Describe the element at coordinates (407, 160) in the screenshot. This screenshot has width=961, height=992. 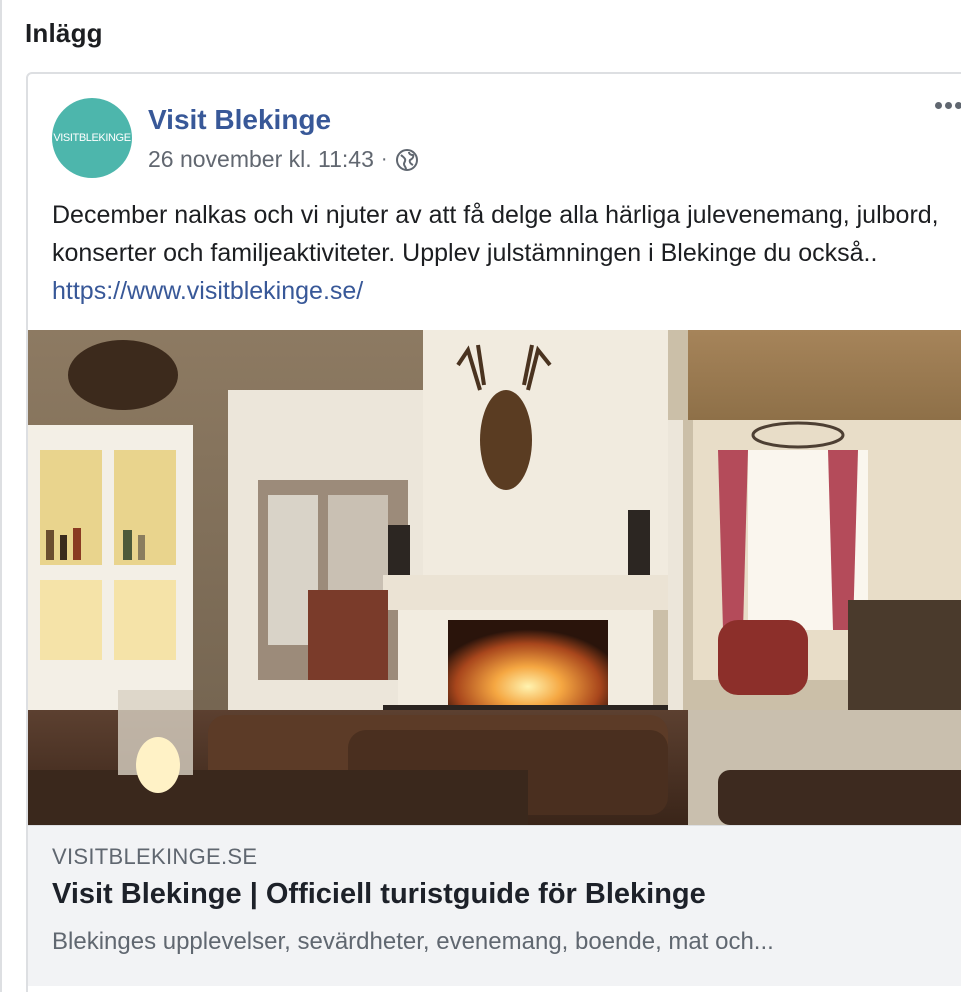
I see `globe-icon` at that location.